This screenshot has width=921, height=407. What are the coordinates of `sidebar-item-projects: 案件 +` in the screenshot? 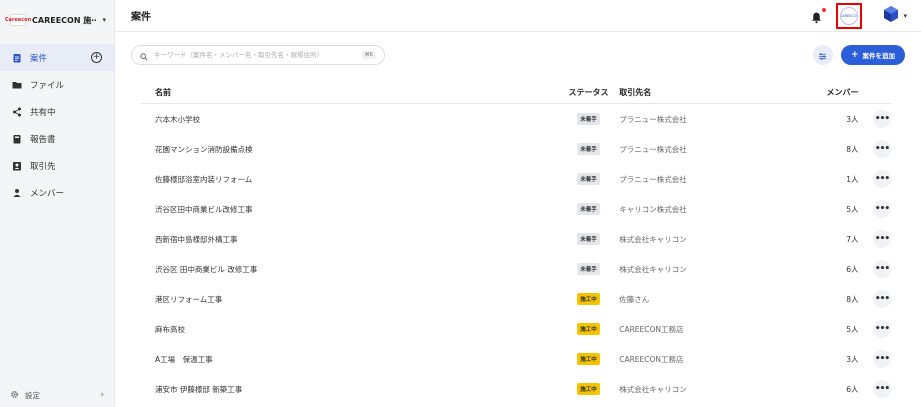 It's located at (57, 57).